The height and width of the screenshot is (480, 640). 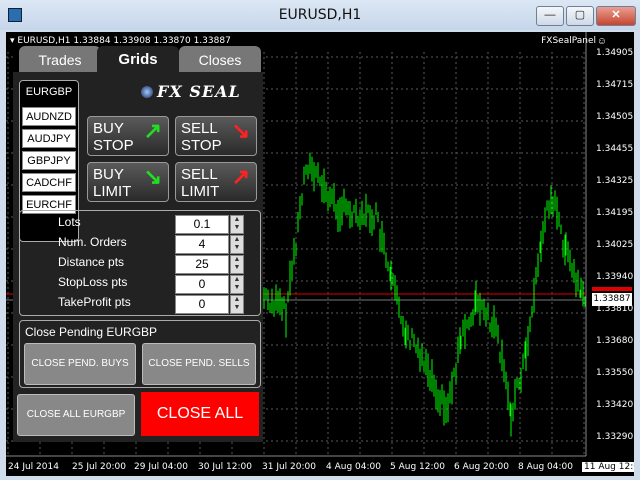 What do you see at coordinates (237, 264) in the screenshot?
I see `distance-spinner: ▲ ▼` at bounding box center [237, 264].